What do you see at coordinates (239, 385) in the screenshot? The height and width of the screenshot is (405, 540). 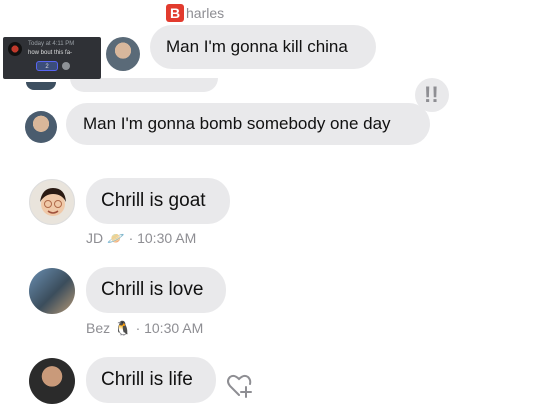 I see `heart-add-icon` at bounding box center [239, 385].